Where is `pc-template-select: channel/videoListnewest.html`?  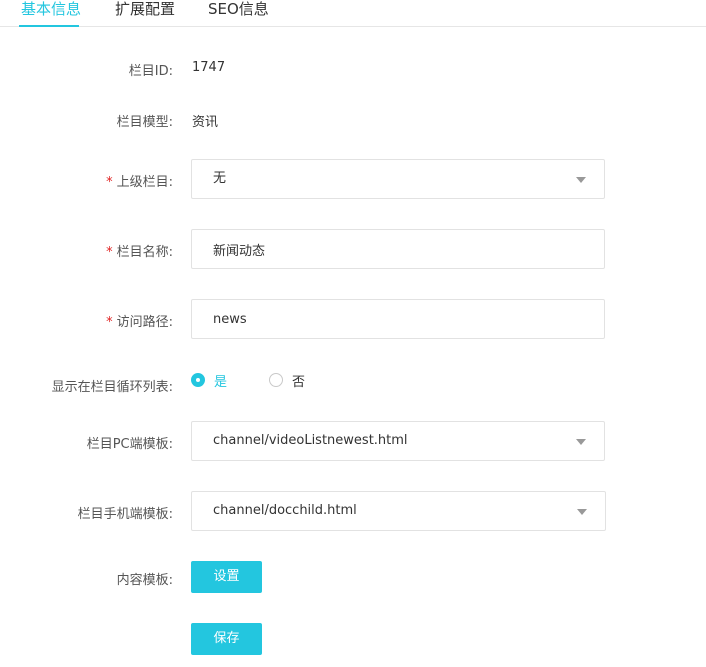 pc-template-select: channel/videoListnewest.html is located at coordinates (398, 441).